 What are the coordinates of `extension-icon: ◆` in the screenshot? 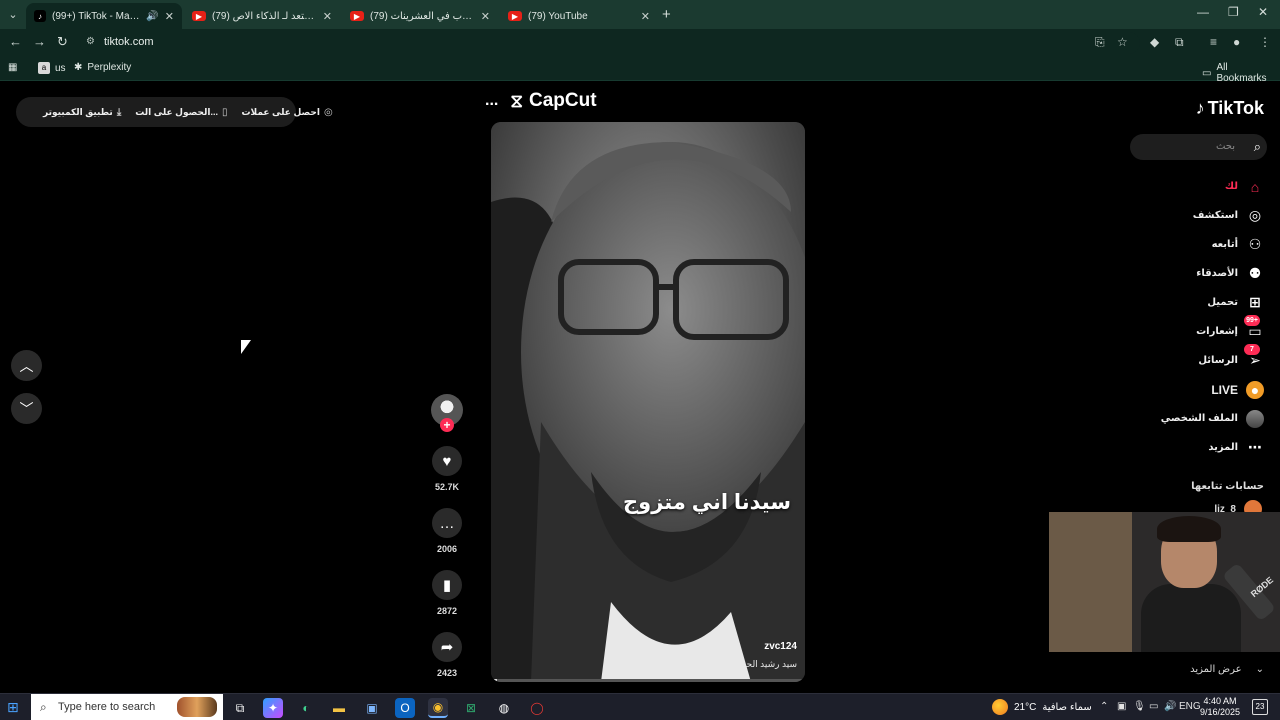 It's located at (1154, 42).